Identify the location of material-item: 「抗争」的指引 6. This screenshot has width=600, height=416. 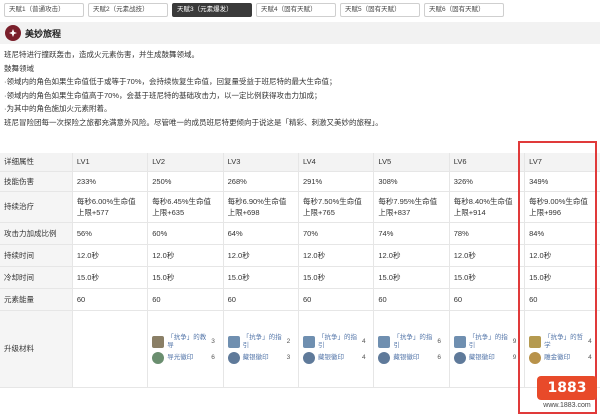
(411, 342).